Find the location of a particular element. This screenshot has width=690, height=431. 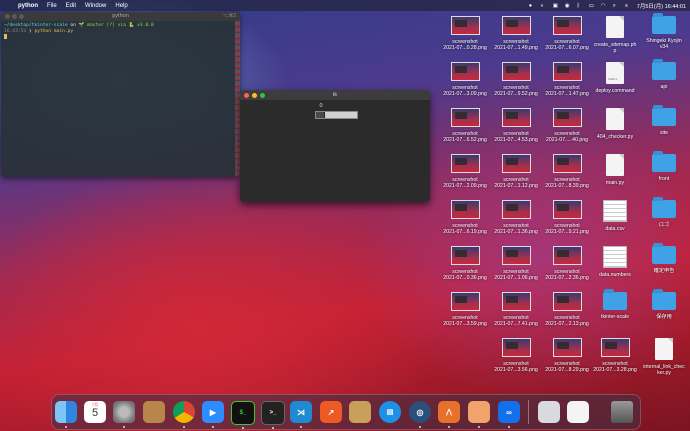

menu-file: File is located at coordinates (52, 6).